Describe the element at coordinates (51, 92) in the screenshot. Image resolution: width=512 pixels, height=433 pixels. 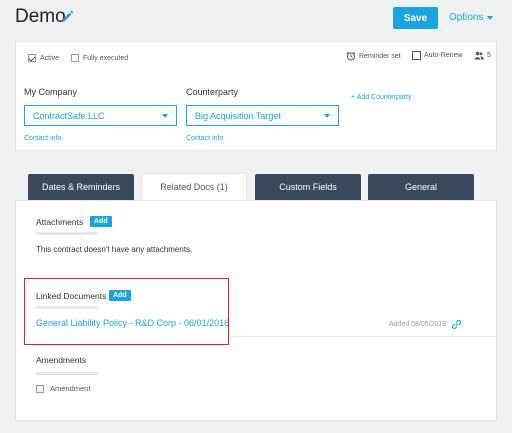
I see `my-company-label: My Company` at that location.